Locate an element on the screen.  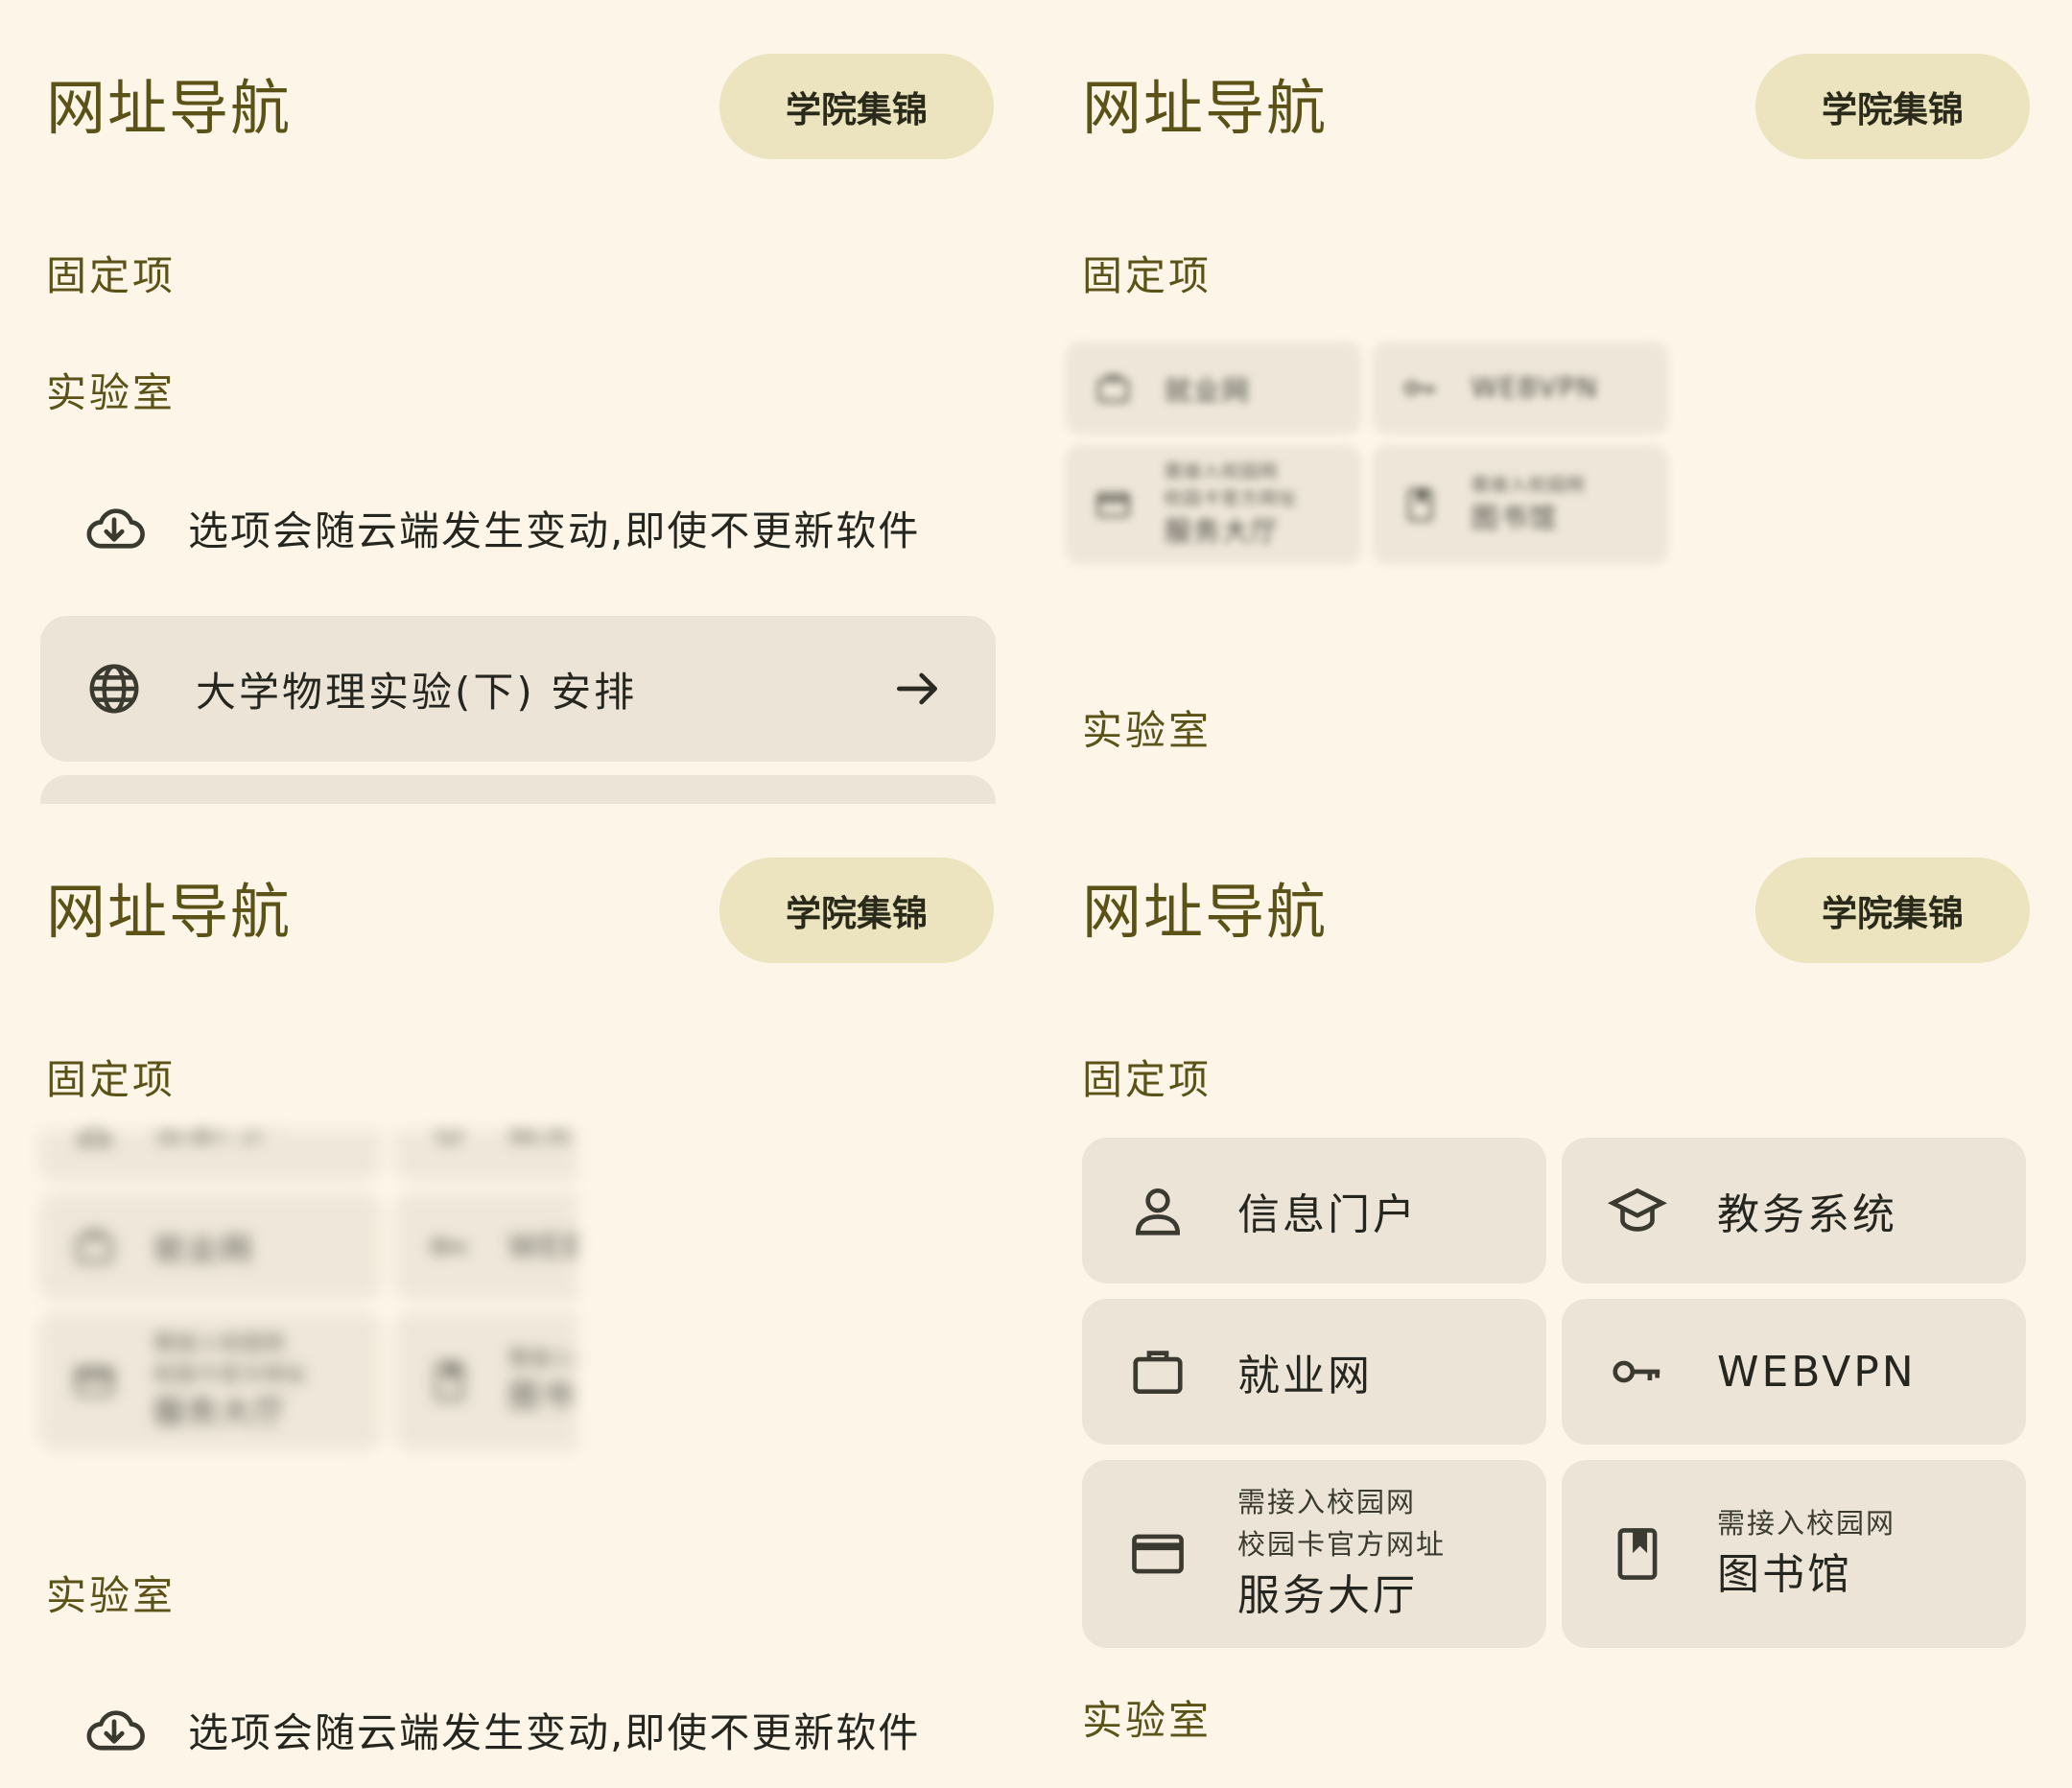
lab-item-physics: 大学物理实验(下) 安排 is located at coordinates (518, 689).